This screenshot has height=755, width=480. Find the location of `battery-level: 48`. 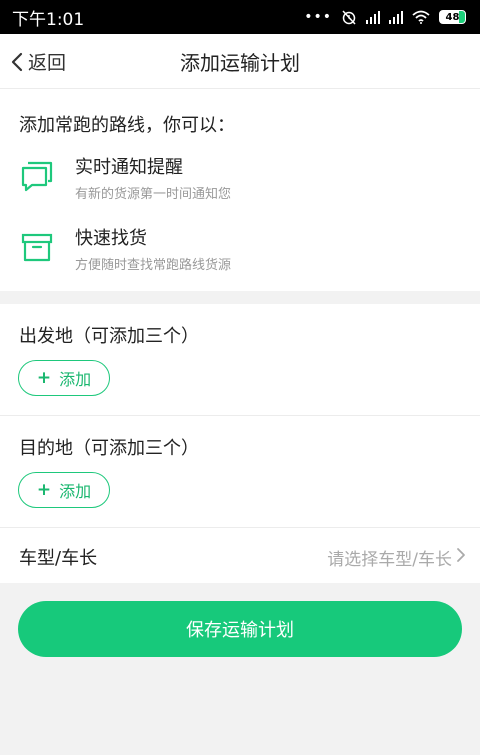

battery-level: 48 is located at coordinates (452, 17).